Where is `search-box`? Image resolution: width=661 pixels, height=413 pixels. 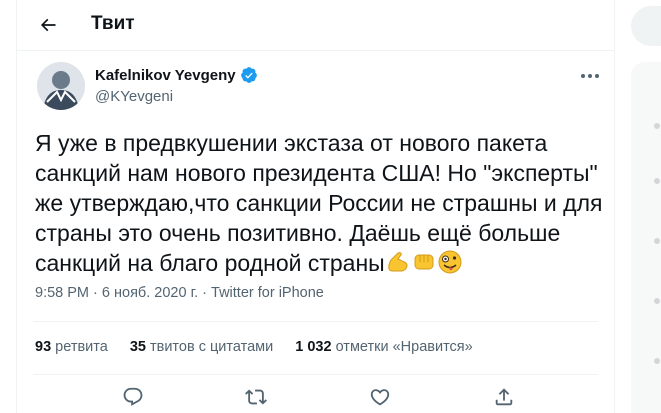
search-box is located at coordinates (646, 26).